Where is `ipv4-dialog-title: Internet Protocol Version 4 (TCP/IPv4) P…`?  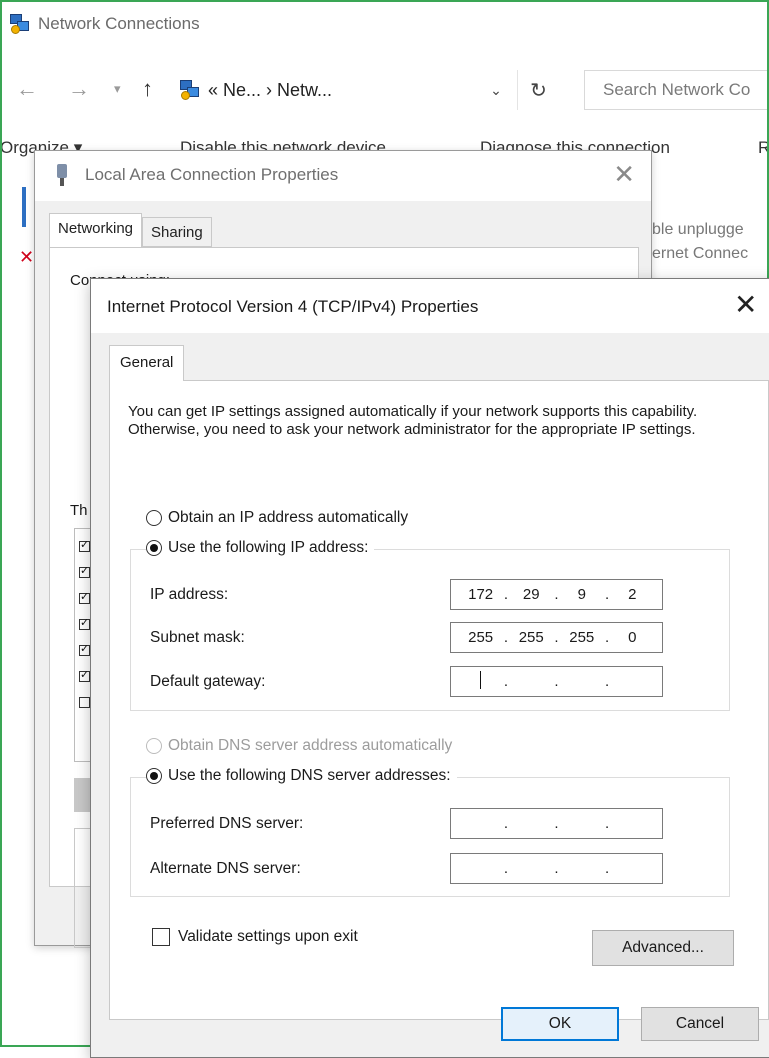 ipv4-dialog-title: Internet Protocol Version 4 (TCP/IPv4) P… is located at coordinates (293, 306).